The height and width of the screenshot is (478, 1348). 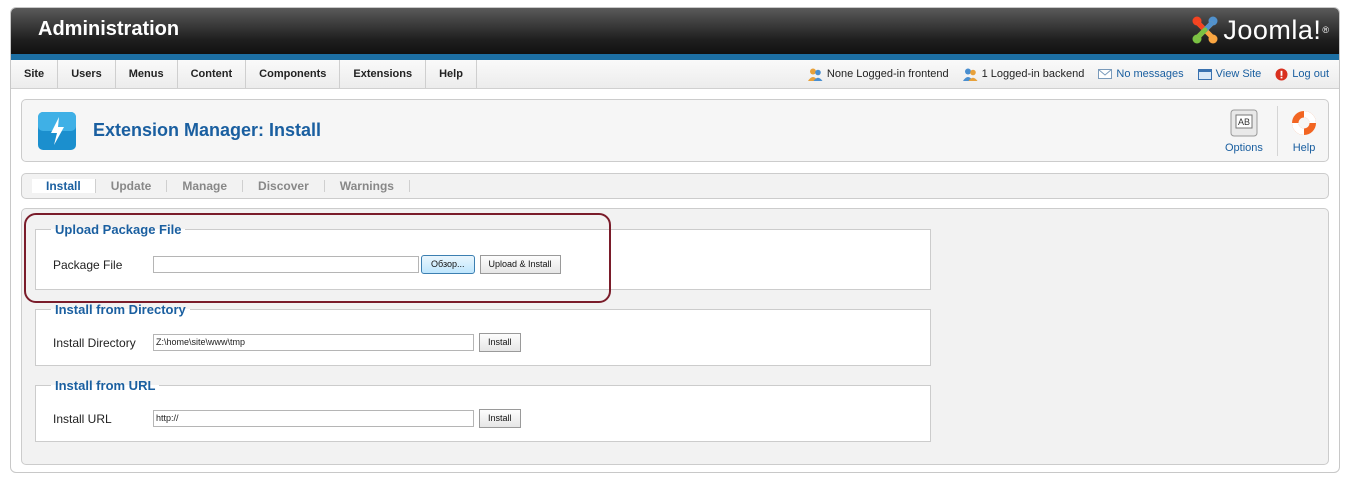 What do you see at coordinates (293, 74) in the screenshot?
I see `menu-item-components: Components` at bounding box center [293, 74].